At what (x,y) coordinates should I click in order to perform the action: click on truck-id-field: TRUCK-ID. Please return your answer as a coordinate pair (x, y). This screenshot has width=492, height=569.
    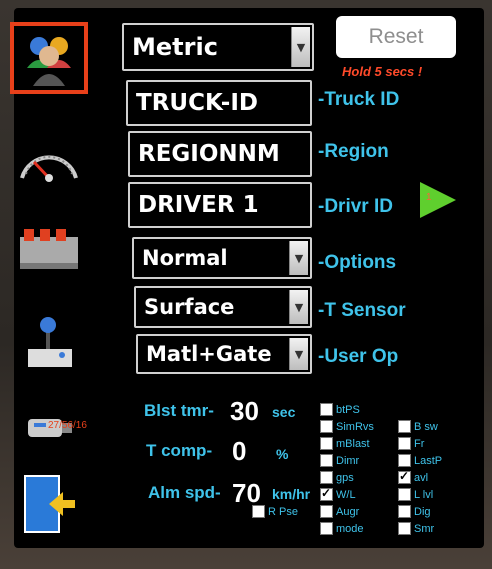
    Looking at the image, I should click on (219, 103).